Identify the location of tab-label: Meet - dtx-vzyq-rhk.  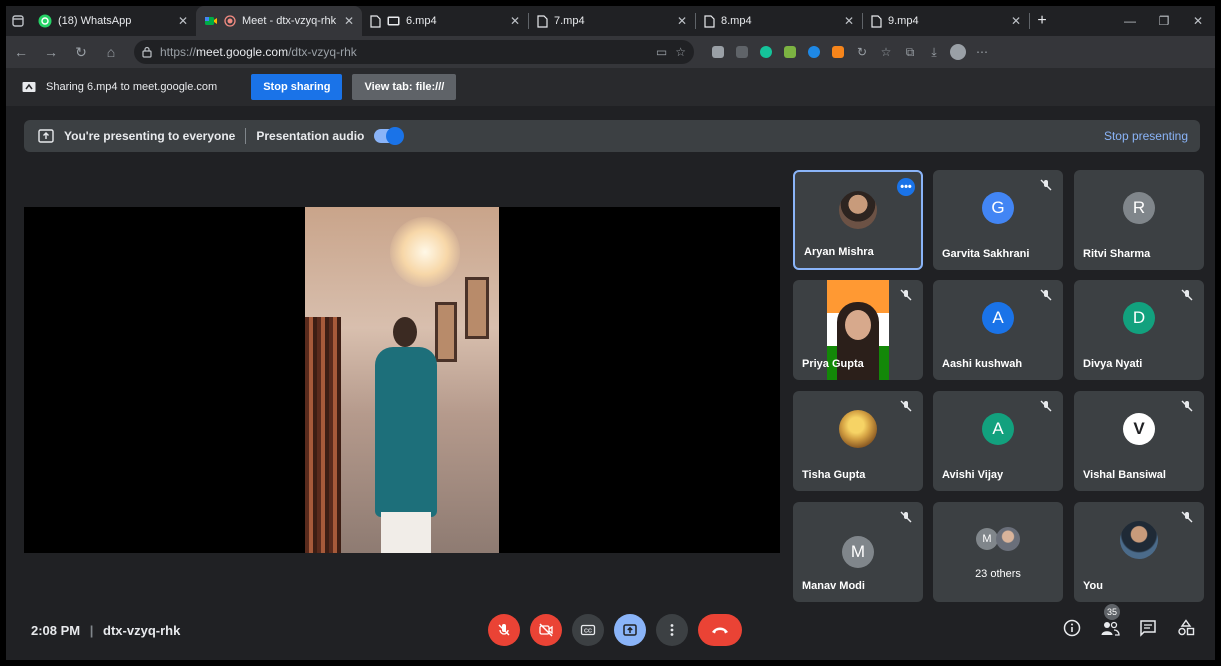
(289, 21).